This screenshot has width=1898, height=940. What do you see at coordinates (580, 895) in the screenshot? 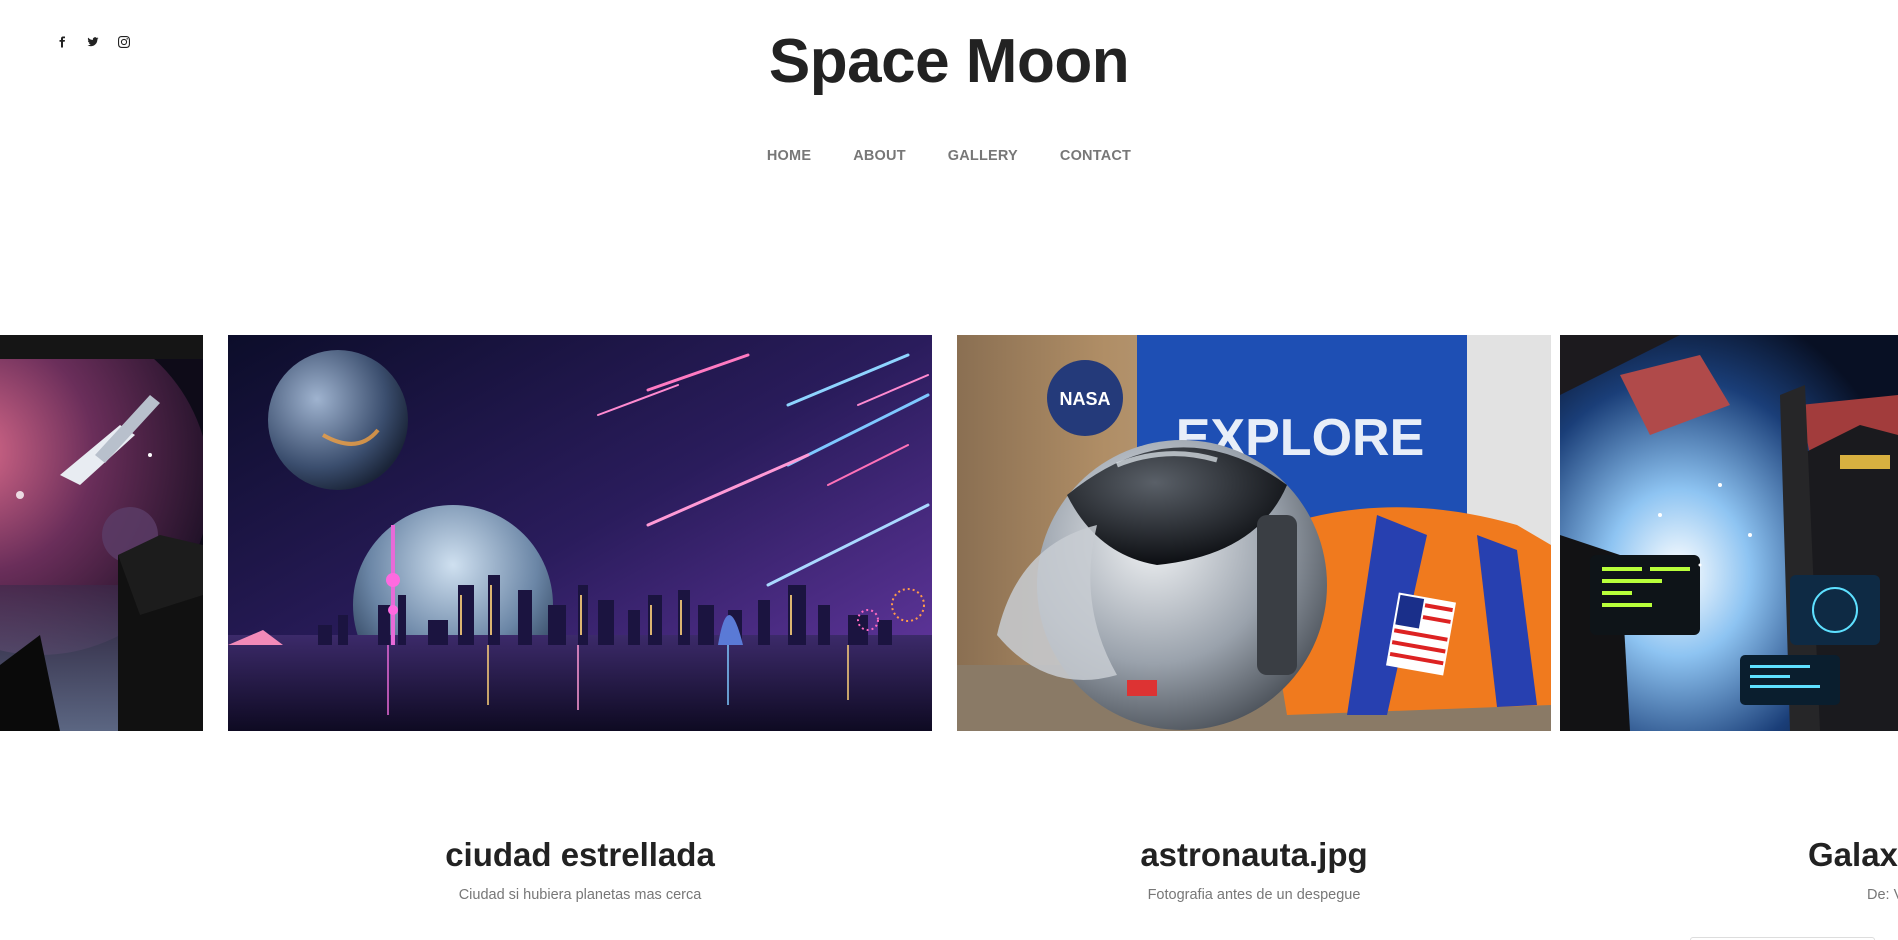
I see `caption-subtitle: Ciudad si hubiera planetas mas cerca` at bounding box center [580, 895].